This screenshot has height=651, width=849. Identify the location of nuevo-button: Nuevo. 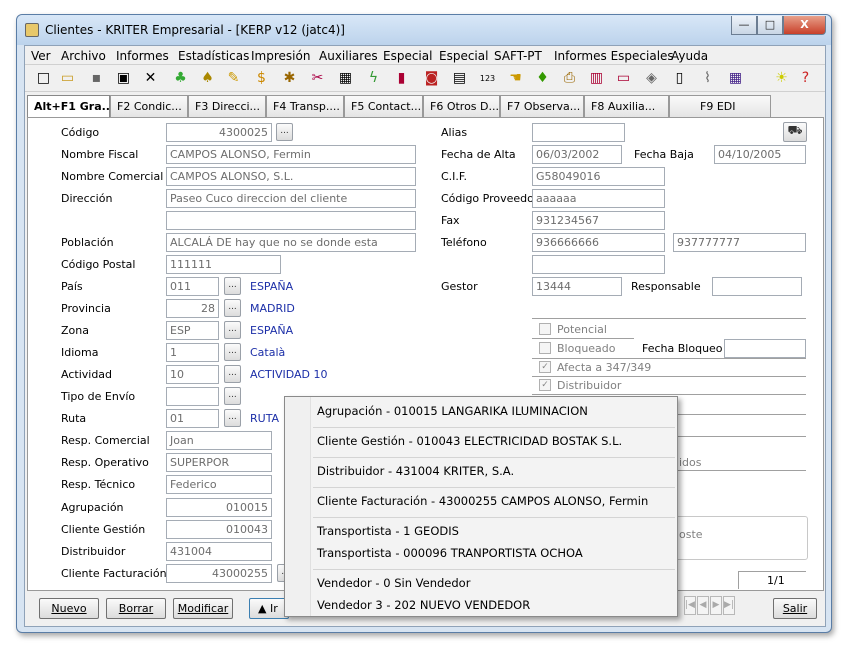
(69, 608).